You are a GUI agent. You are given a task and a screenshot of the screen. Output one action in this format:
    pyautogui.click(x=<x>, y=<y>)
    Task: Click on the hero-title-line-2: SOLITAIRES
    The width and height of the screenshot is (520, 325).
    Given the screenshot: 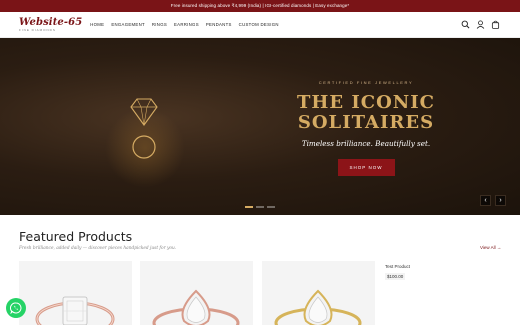 What is the action you would take?
    pyautogui.click(x=366, y=122)
    